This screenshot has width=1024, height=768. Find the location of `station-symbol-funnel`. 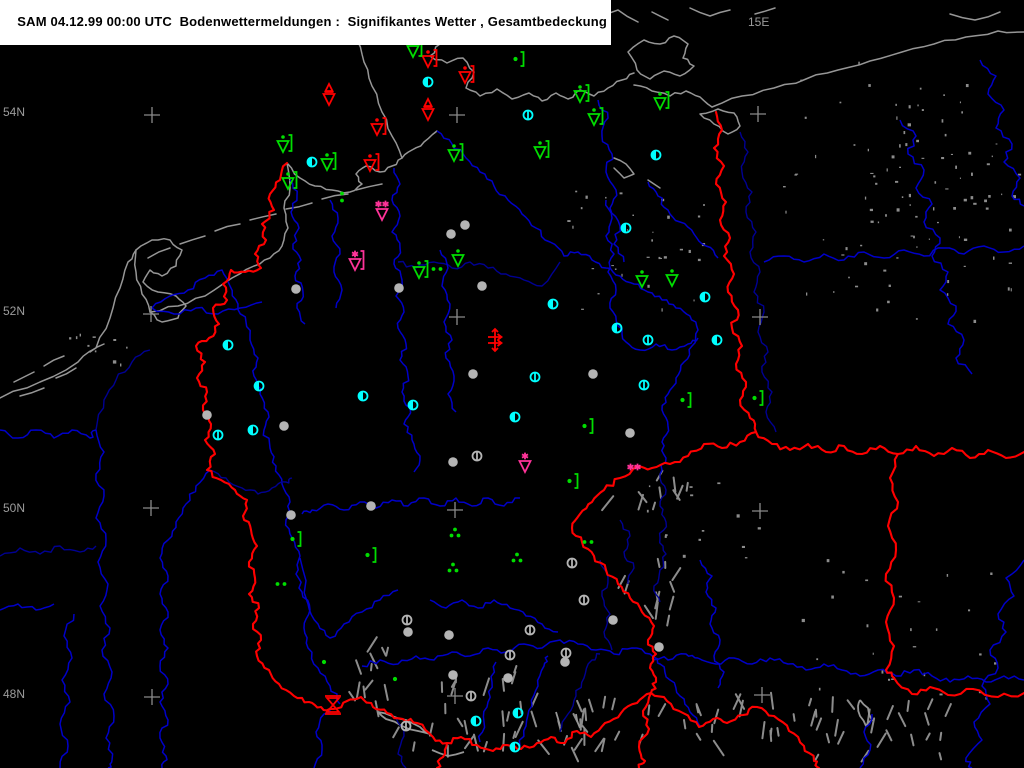

station-symbol-funnel is located at coordinates (333, 705).